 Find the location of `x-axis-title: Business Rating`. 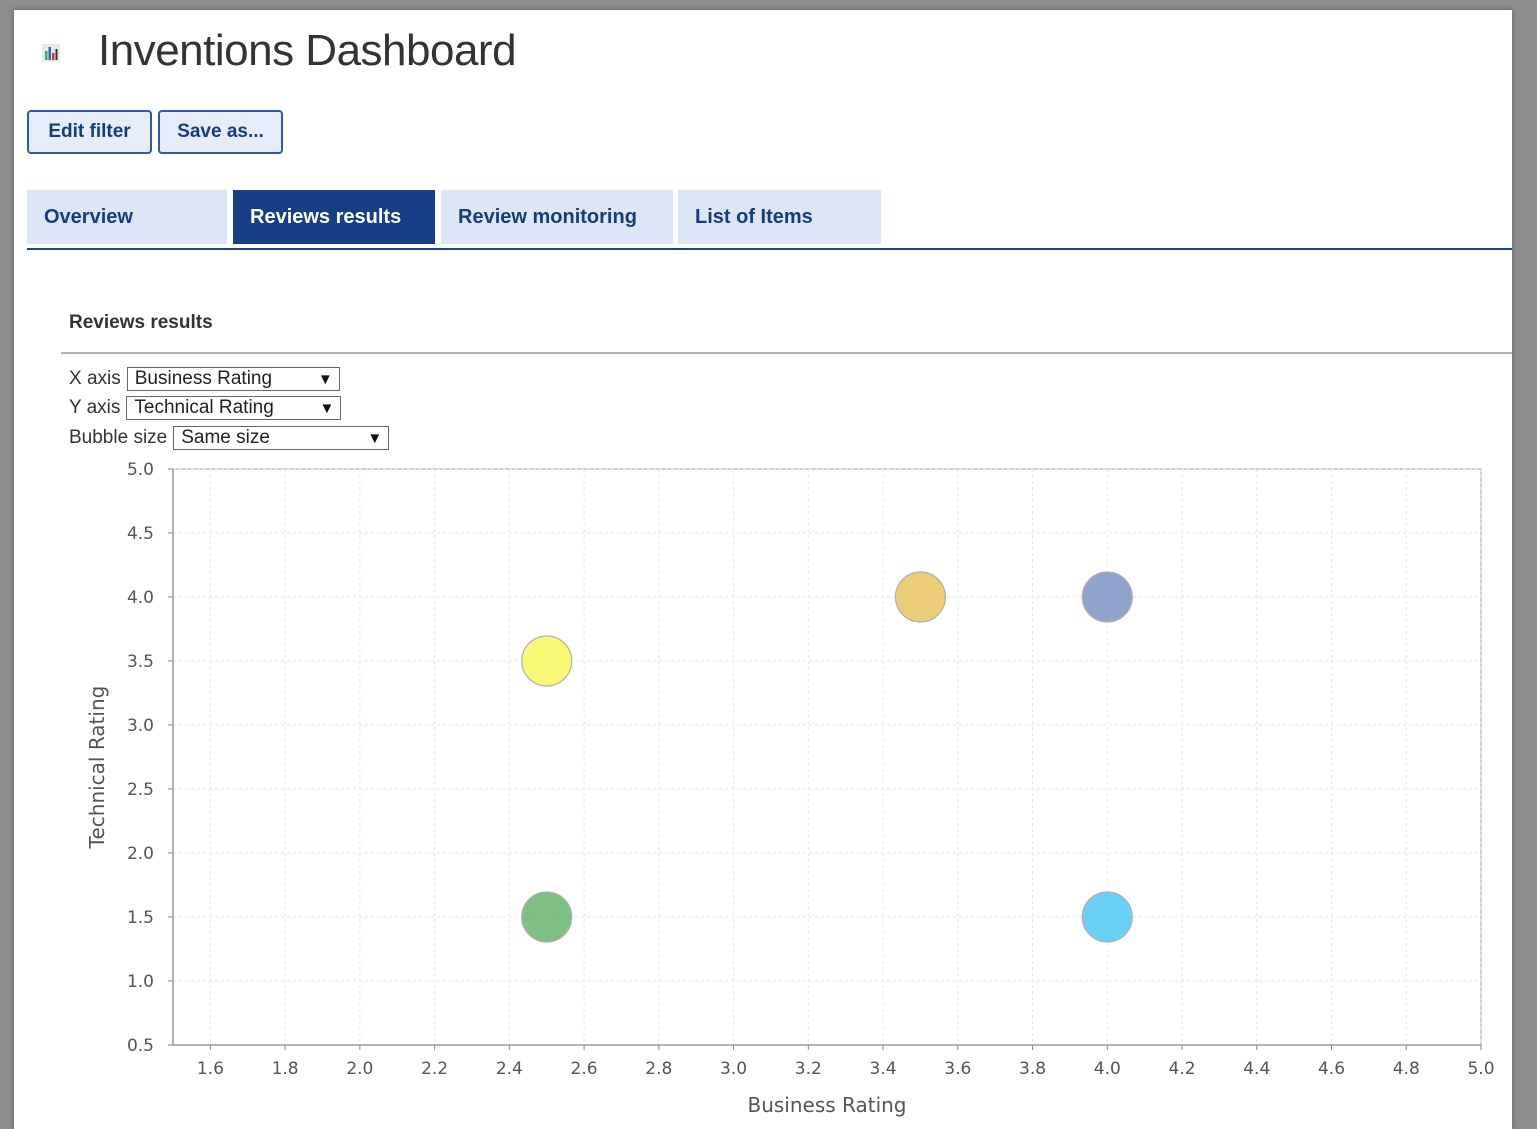

x-axis-title: Business Rating is located at coordinates (826, 1105).